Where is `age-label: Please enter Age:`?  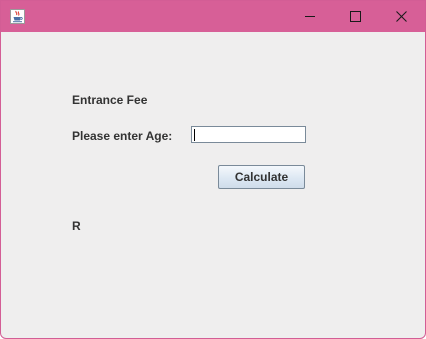
age-label: Please enter Age: is located at coordinates (122, 136).